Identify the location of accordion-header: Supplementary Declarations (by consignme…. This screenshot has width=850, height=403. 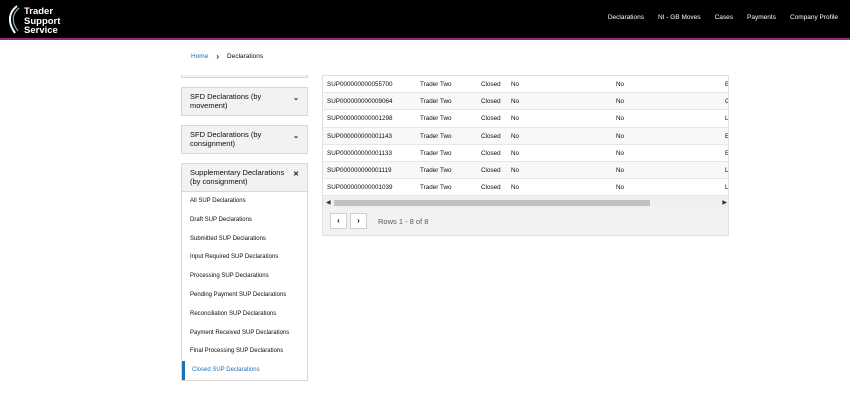
(244, 177).